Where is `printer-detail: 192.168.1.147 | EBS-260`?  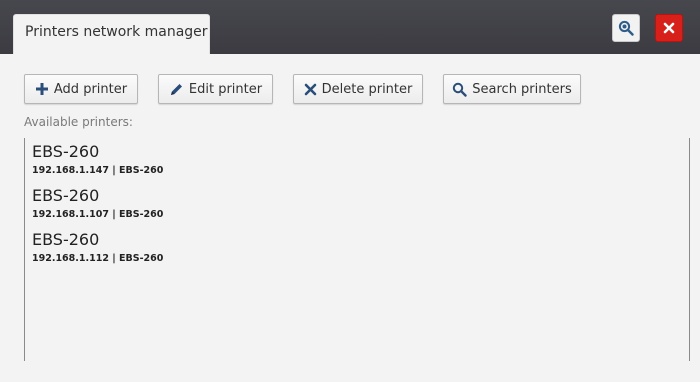
printer-detail: 192.168.1.147 | EBS-260 is located at coordinates (98, 170).